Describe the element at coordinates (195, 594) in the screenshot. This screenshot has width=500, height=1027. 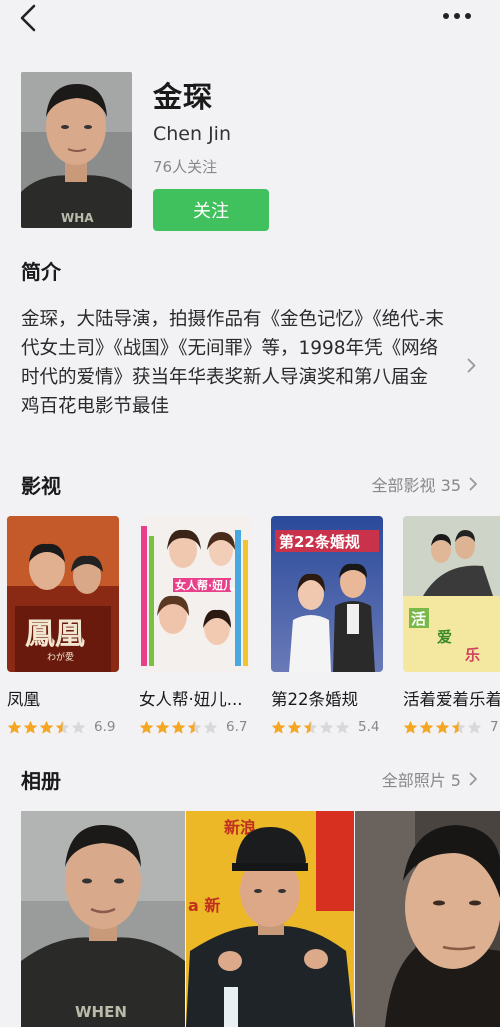
I see `film-poster: 女人帮·妞儿` at that location.